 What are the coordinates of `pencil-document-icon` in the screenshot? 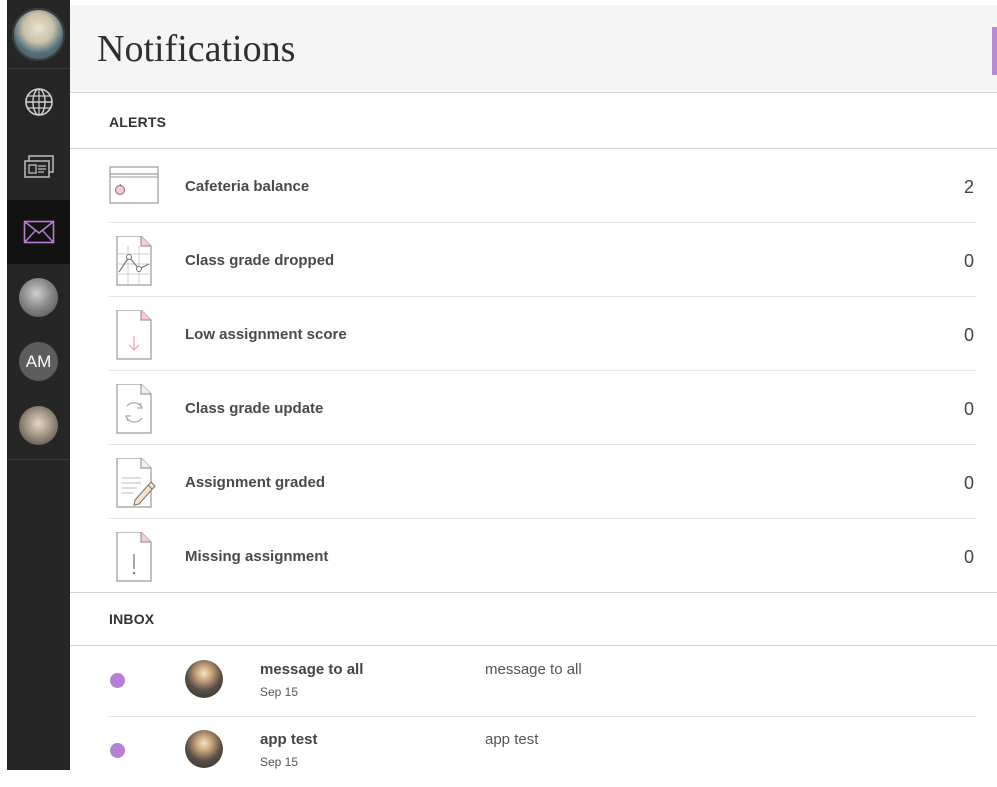 It's located at (135, 483).